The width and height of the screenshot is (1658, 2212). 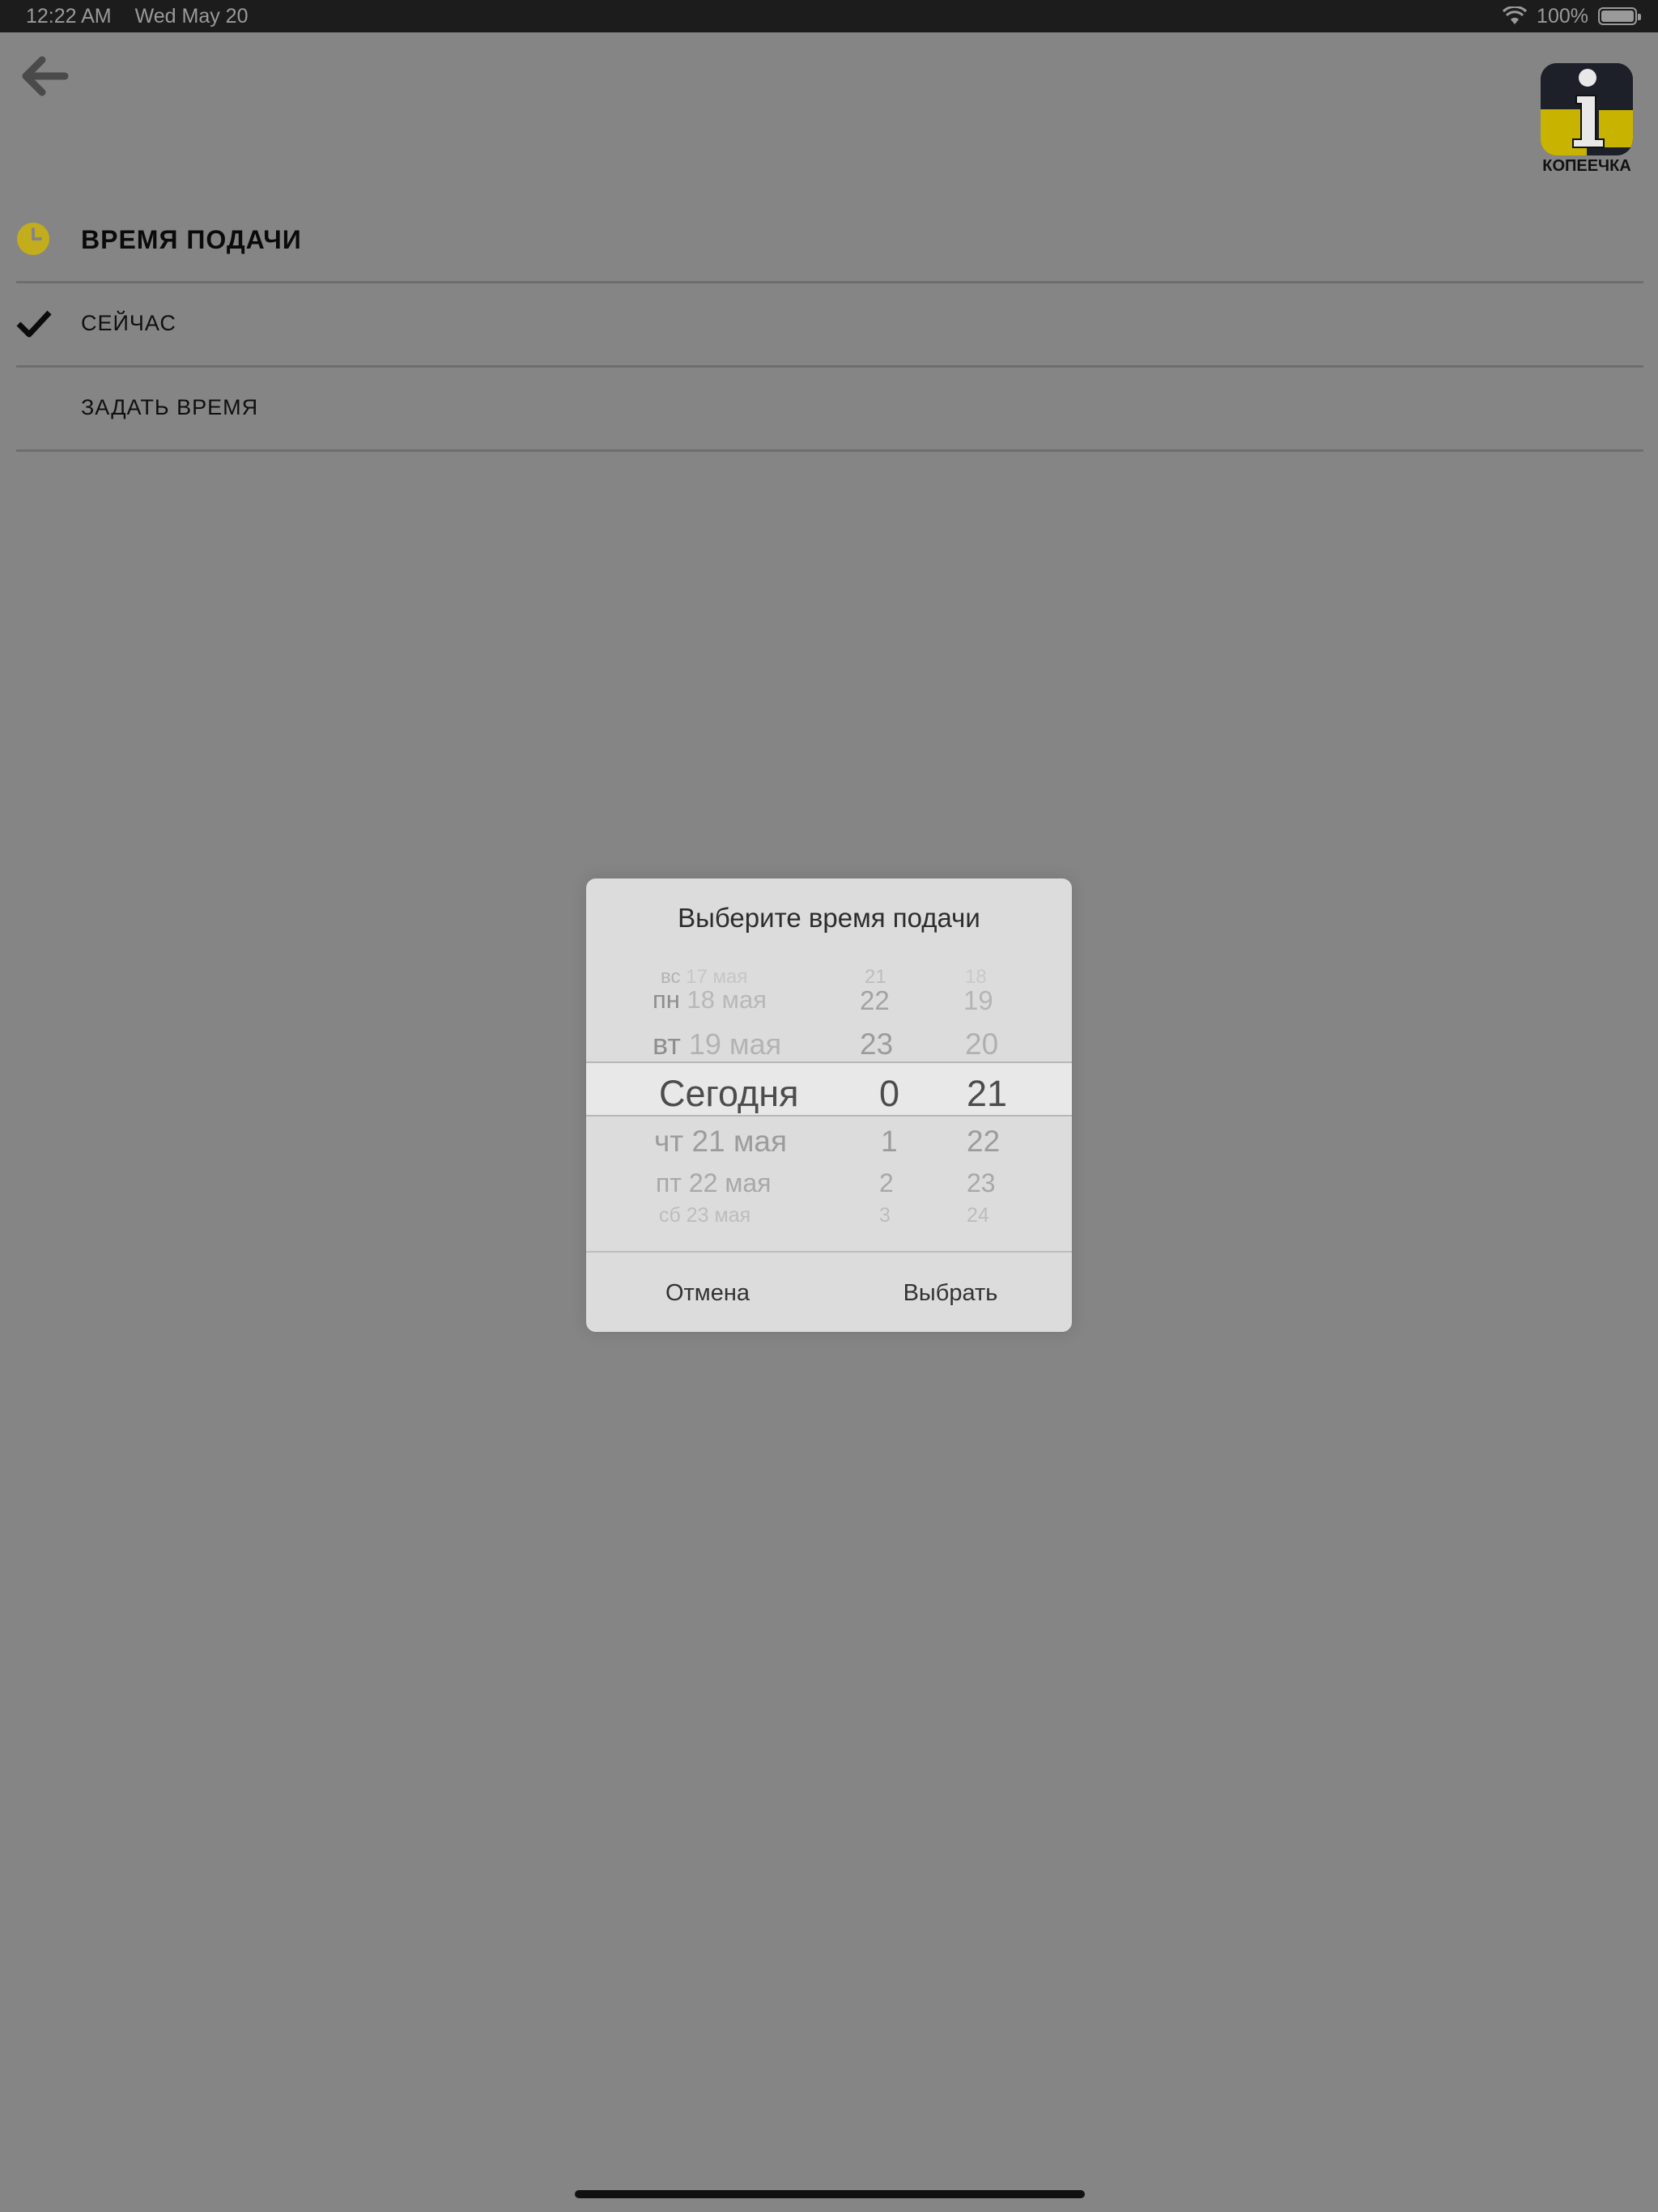 What do you see at coordinates (710, 1000) in the screenshot?
I see `day-item: пн 18 мая` at bounding box center [710, 1000].